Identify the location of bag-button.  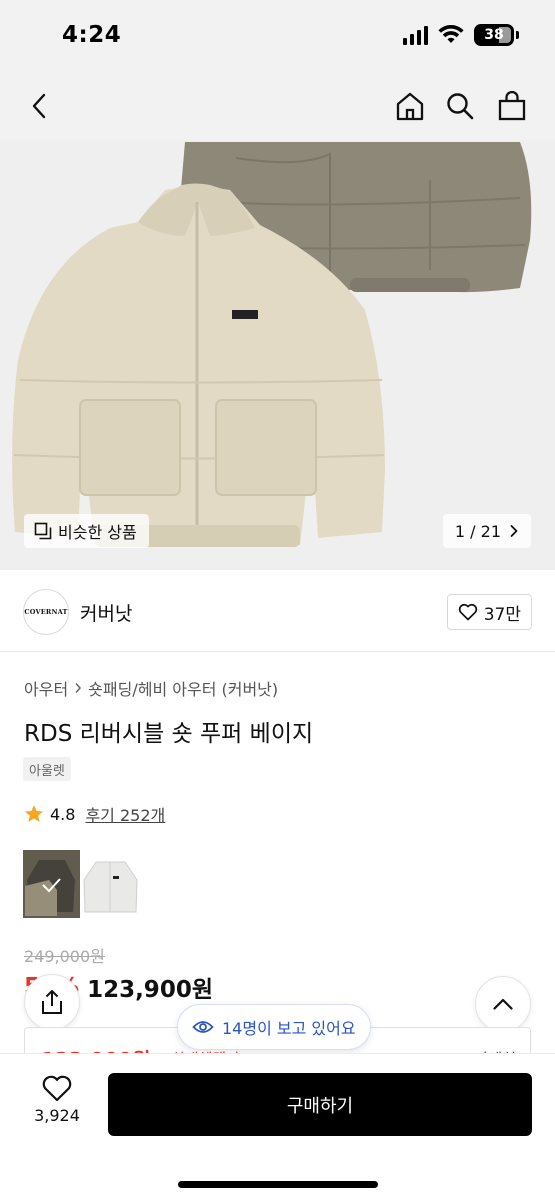
(512, 106).